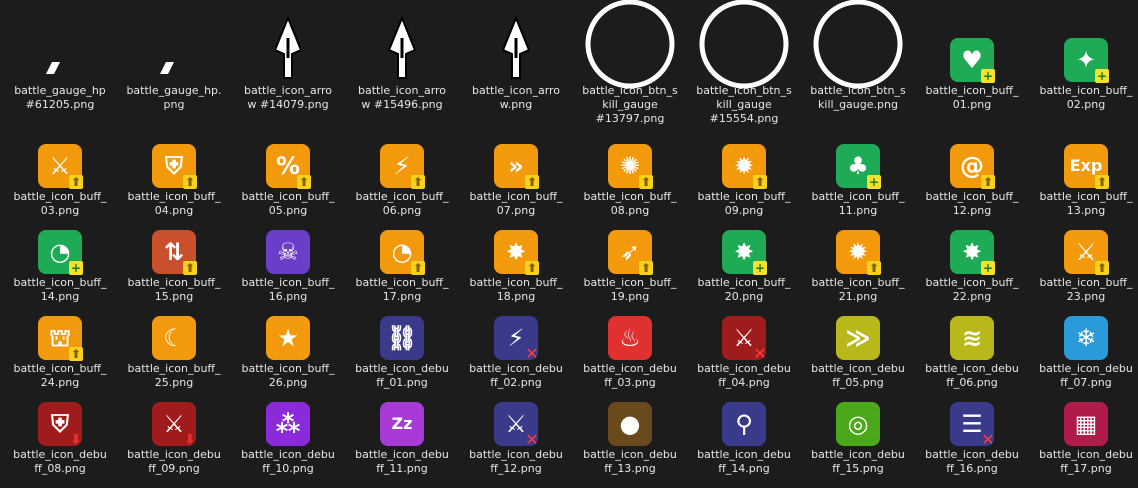  What do you see at coordinates (60, 266) in the screenshot?
I see `file-item: ◔ + battle_icon_buff_ 14.png` at bounding box center [60, 266].